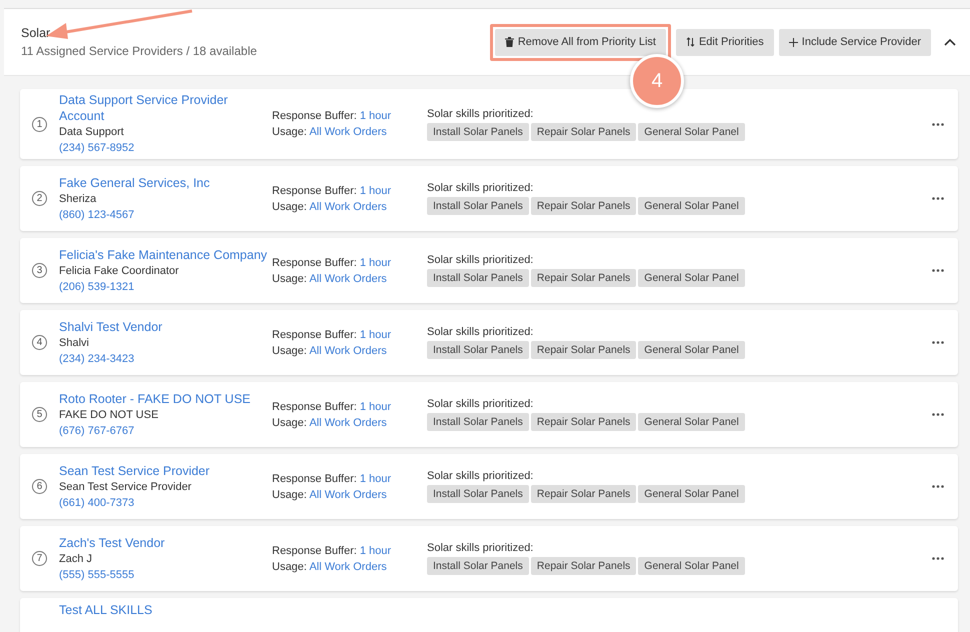 The width and height of the screenshot is (970, 632). I want to click on provider-name-link: Fake General Services, Inc, so click(134, 182).